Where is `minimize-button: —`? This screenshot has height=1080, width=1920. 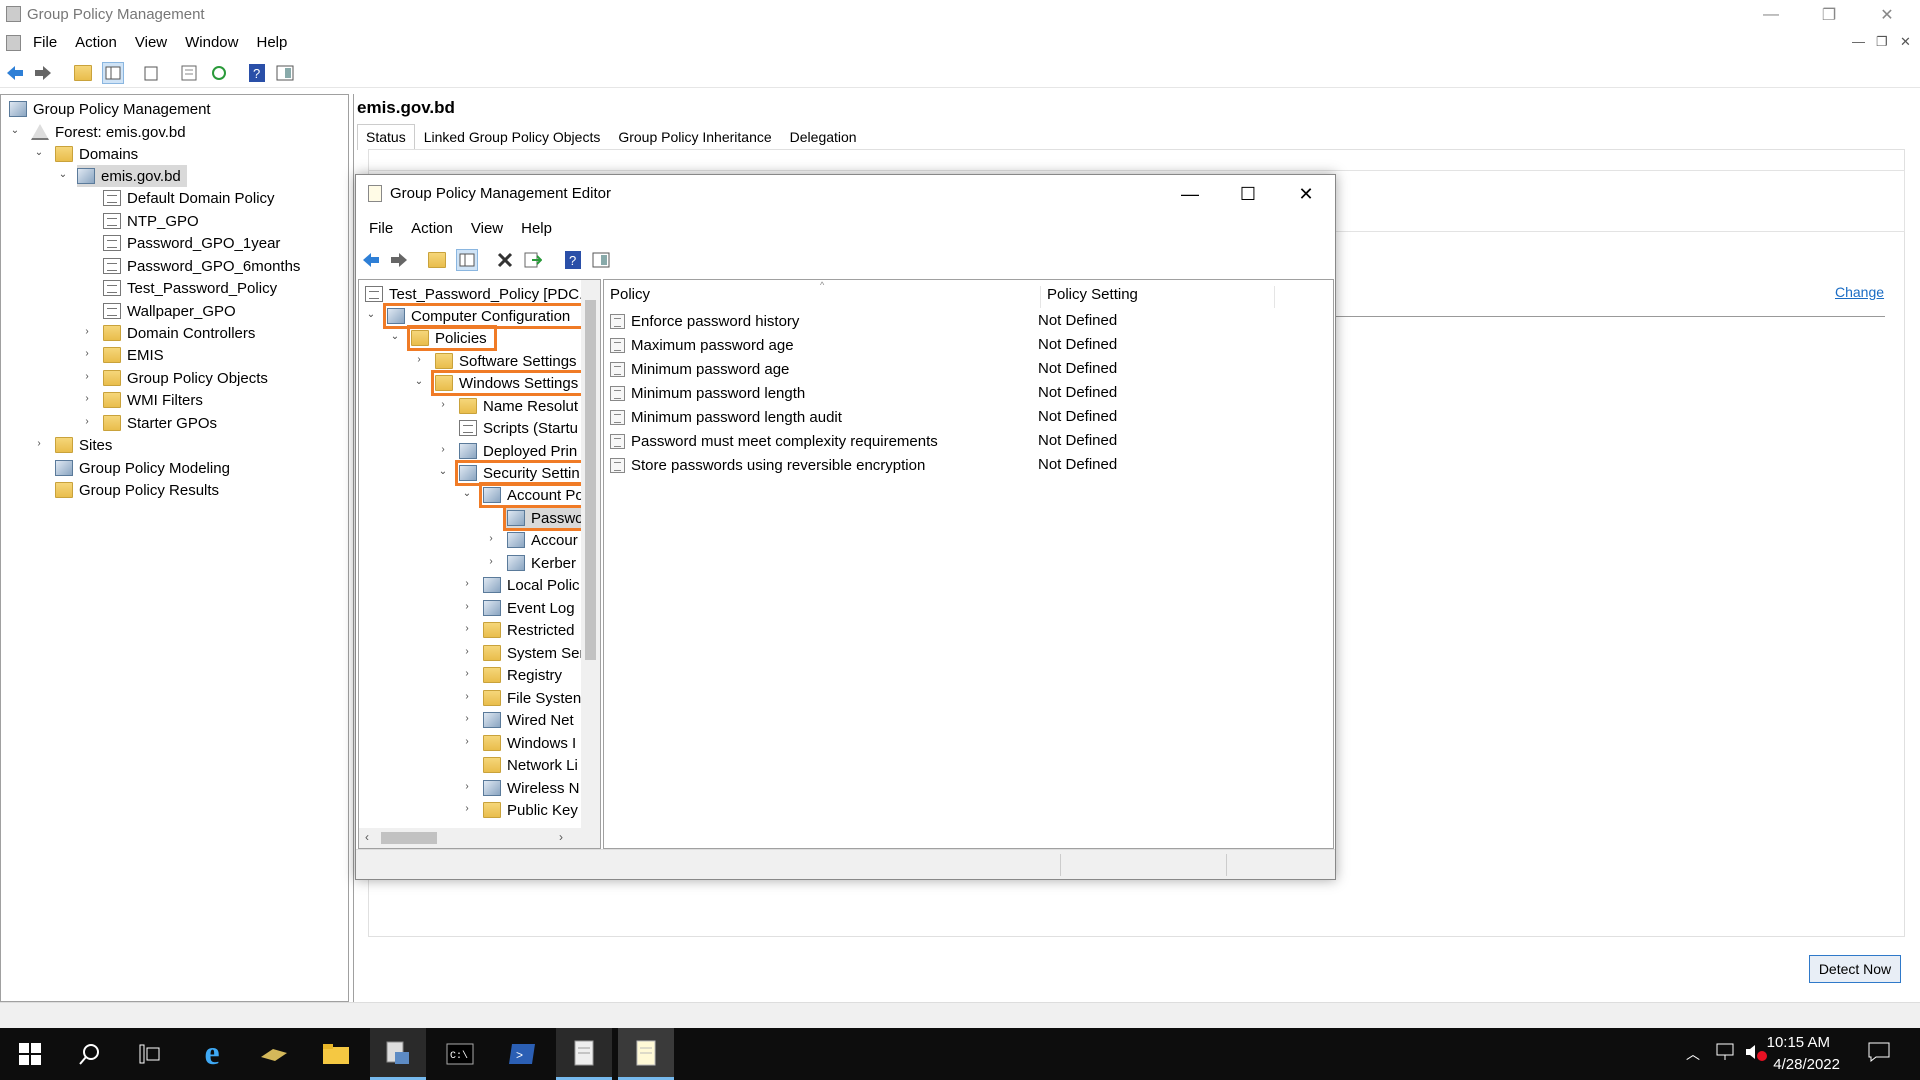
minimize-button: — is located at coordinates (1771, 15).